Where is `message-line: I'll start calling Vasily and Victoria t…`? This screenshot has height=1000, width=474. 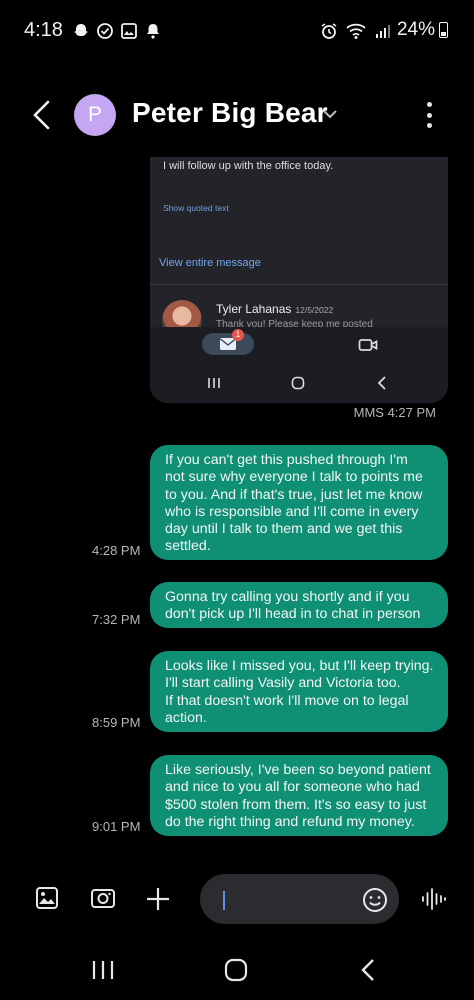 message-line: I'll start calling Vasily and Victoria t… is located at coordinates (283, 683).